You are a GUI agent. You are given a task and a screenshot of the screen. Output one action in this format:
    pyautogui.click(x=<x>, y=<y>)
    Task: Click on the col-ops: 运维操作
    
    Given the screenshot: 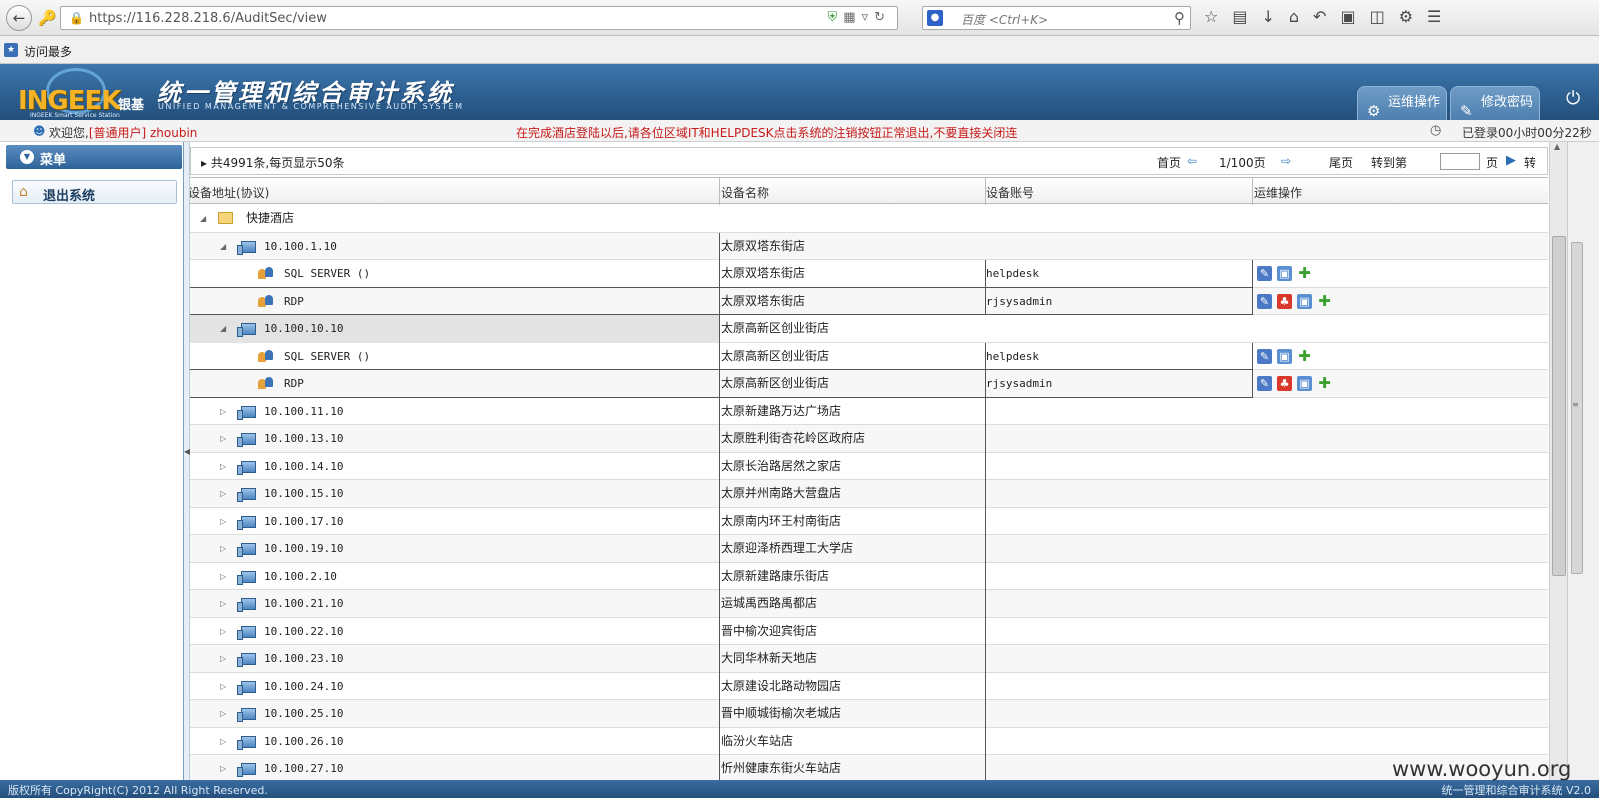 What is the action you would take?
    pyautogui.click(x=1278, y=192)
    